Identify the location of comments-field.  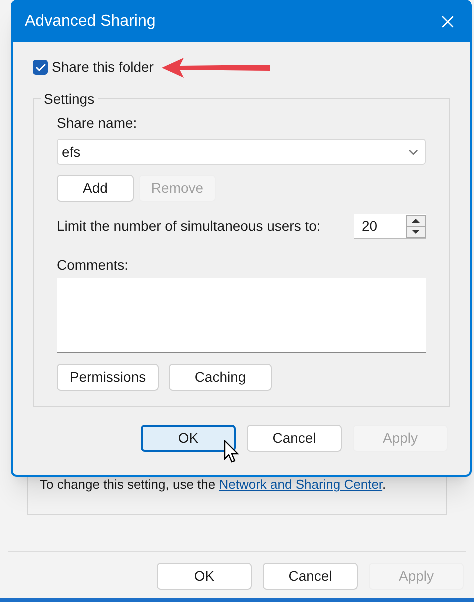
(241, 315).